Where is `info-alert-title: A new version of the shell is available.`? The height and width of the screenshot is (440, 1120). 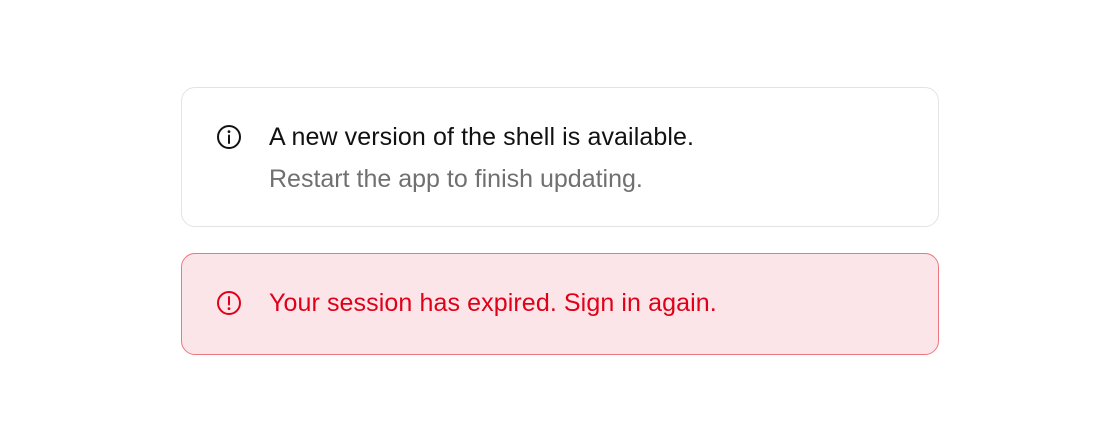 info-alert-title: A new version of the shell is available. is located at coordinates (482, 137).